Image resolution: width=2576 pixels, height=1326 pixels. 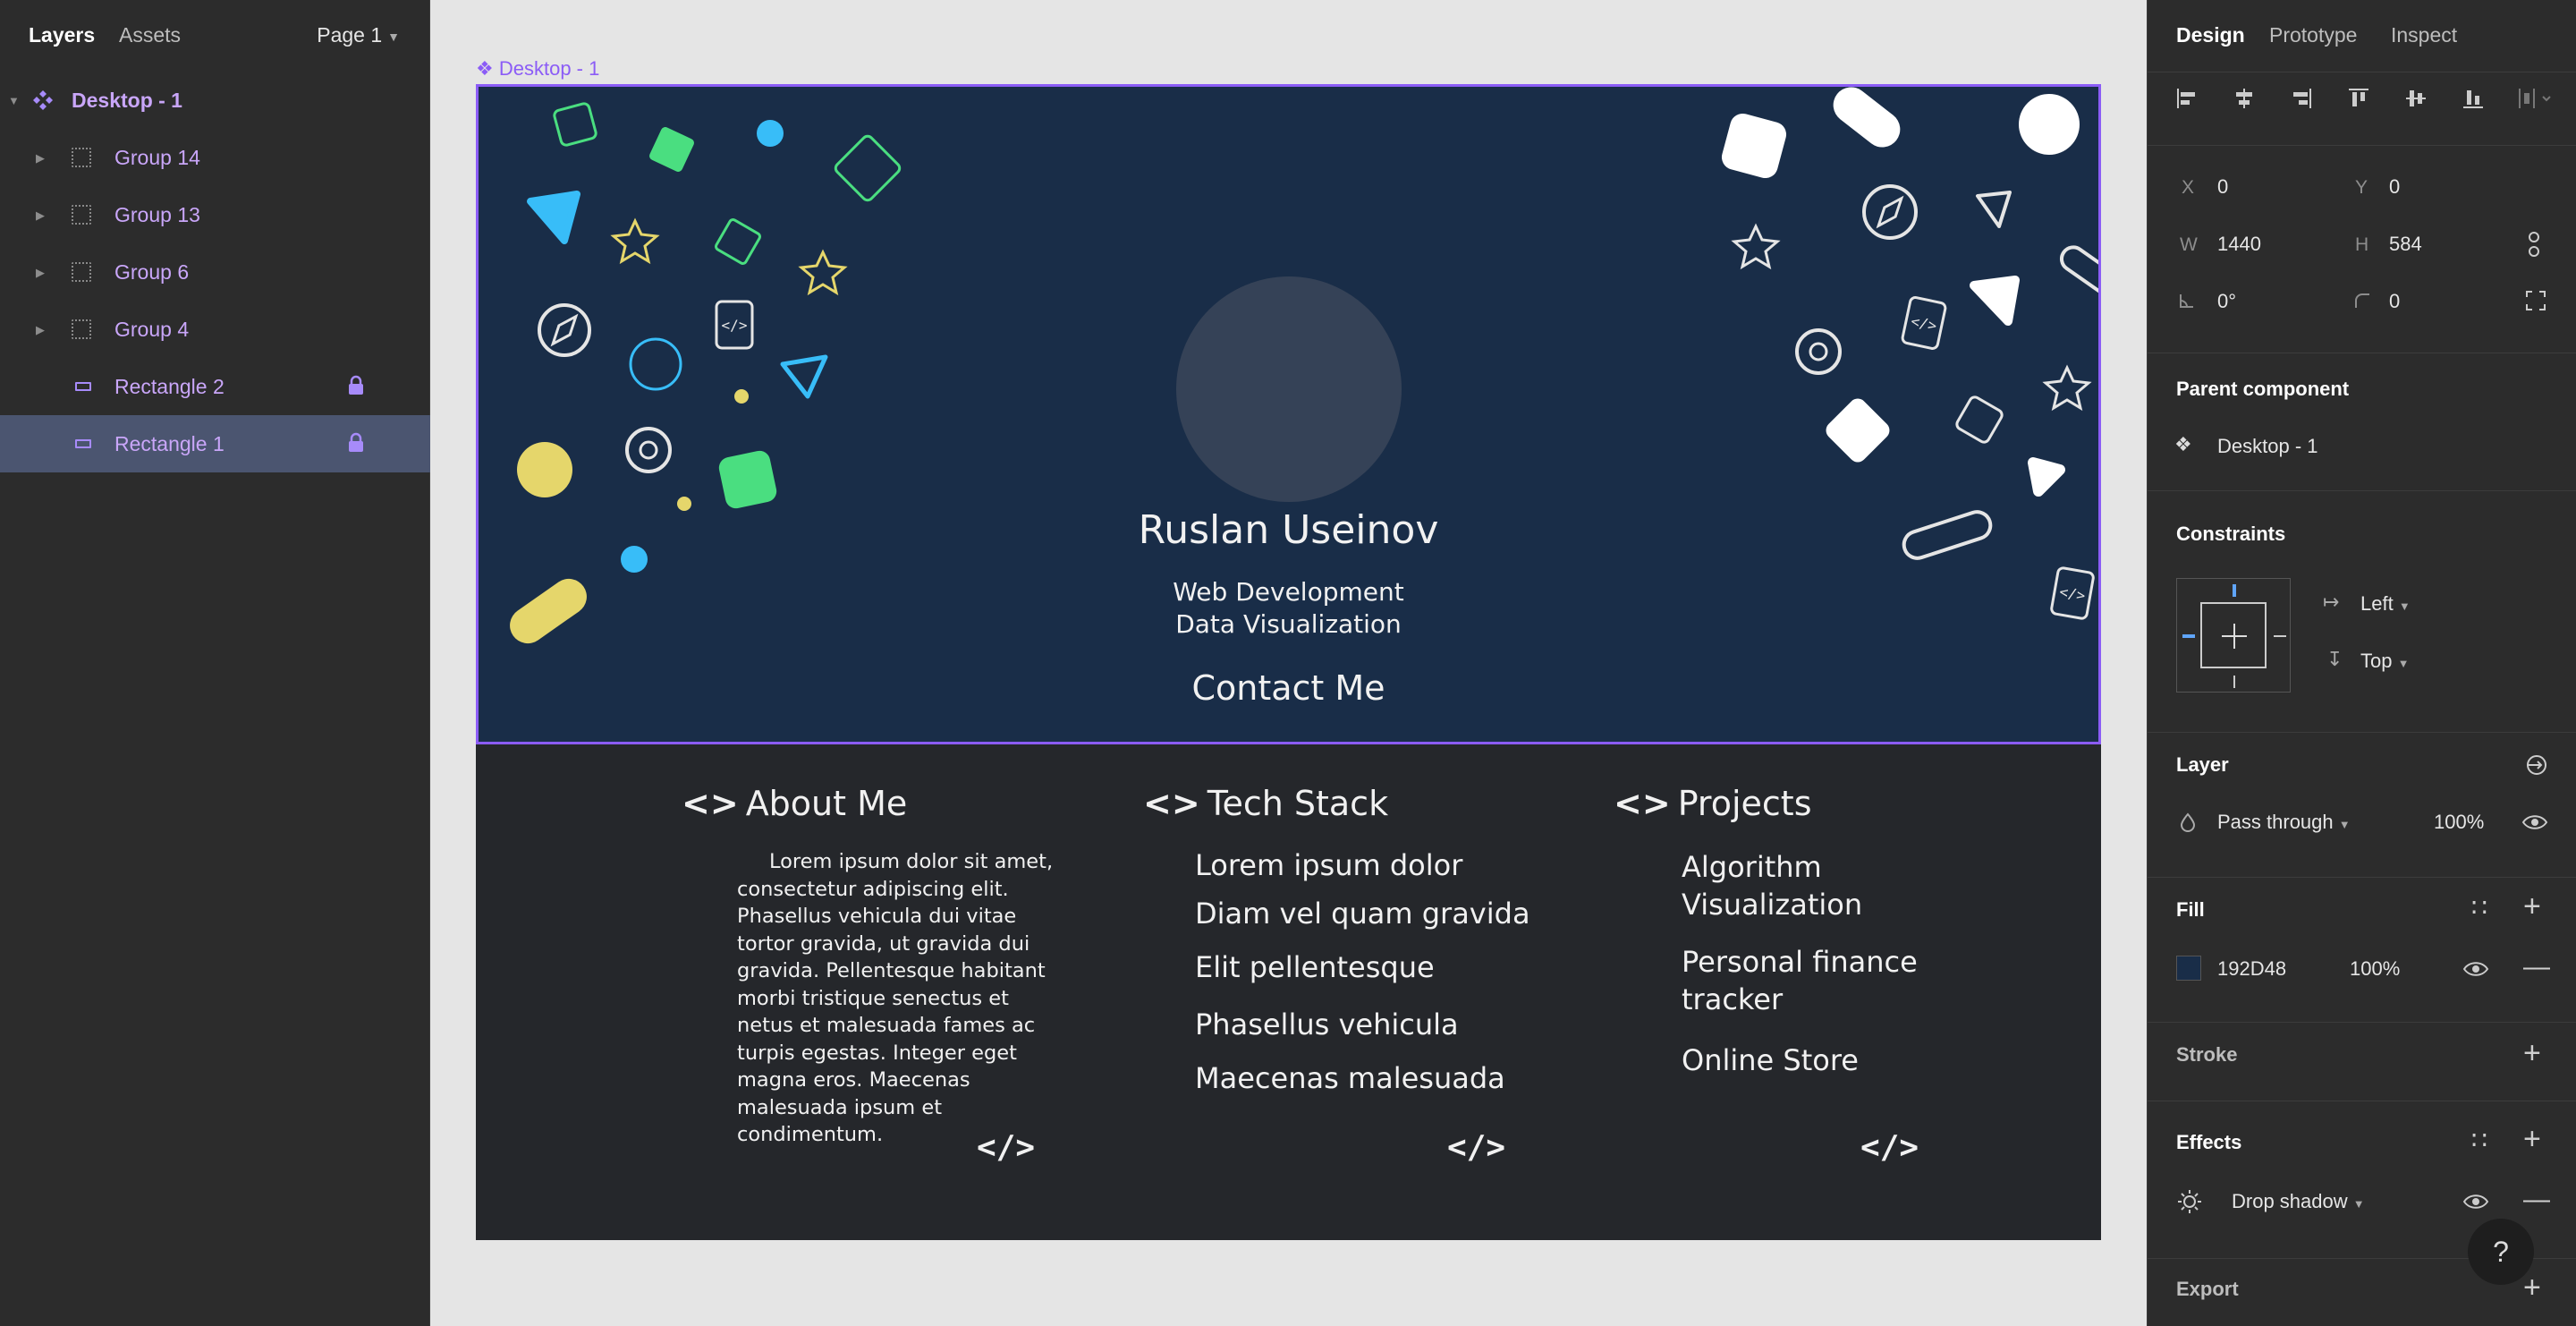 What do you see at coordinates (157, 214) in the screenshot?
I see `layer-label: Group 13` at bounding box center [157, 214].